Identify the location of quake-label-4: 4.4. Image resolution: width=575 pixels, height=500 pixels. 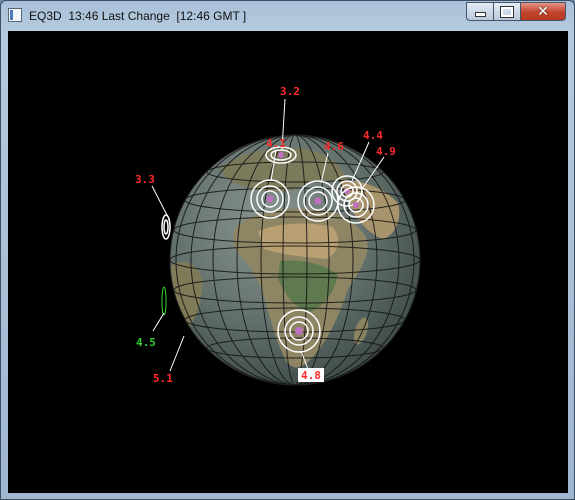
(373, 135).